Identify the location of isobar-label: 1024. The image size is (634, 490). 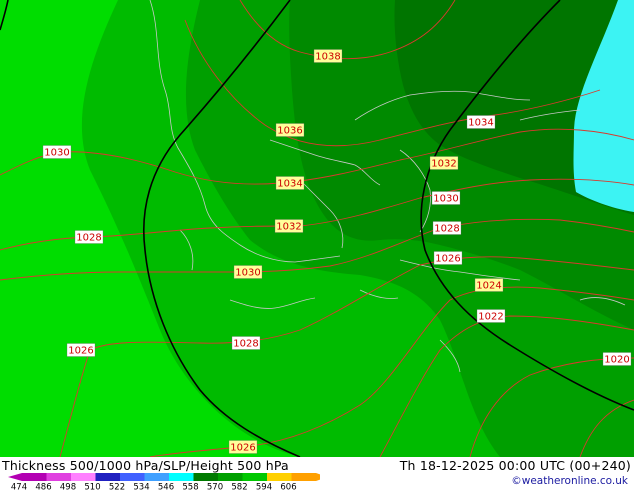
(489, 285).